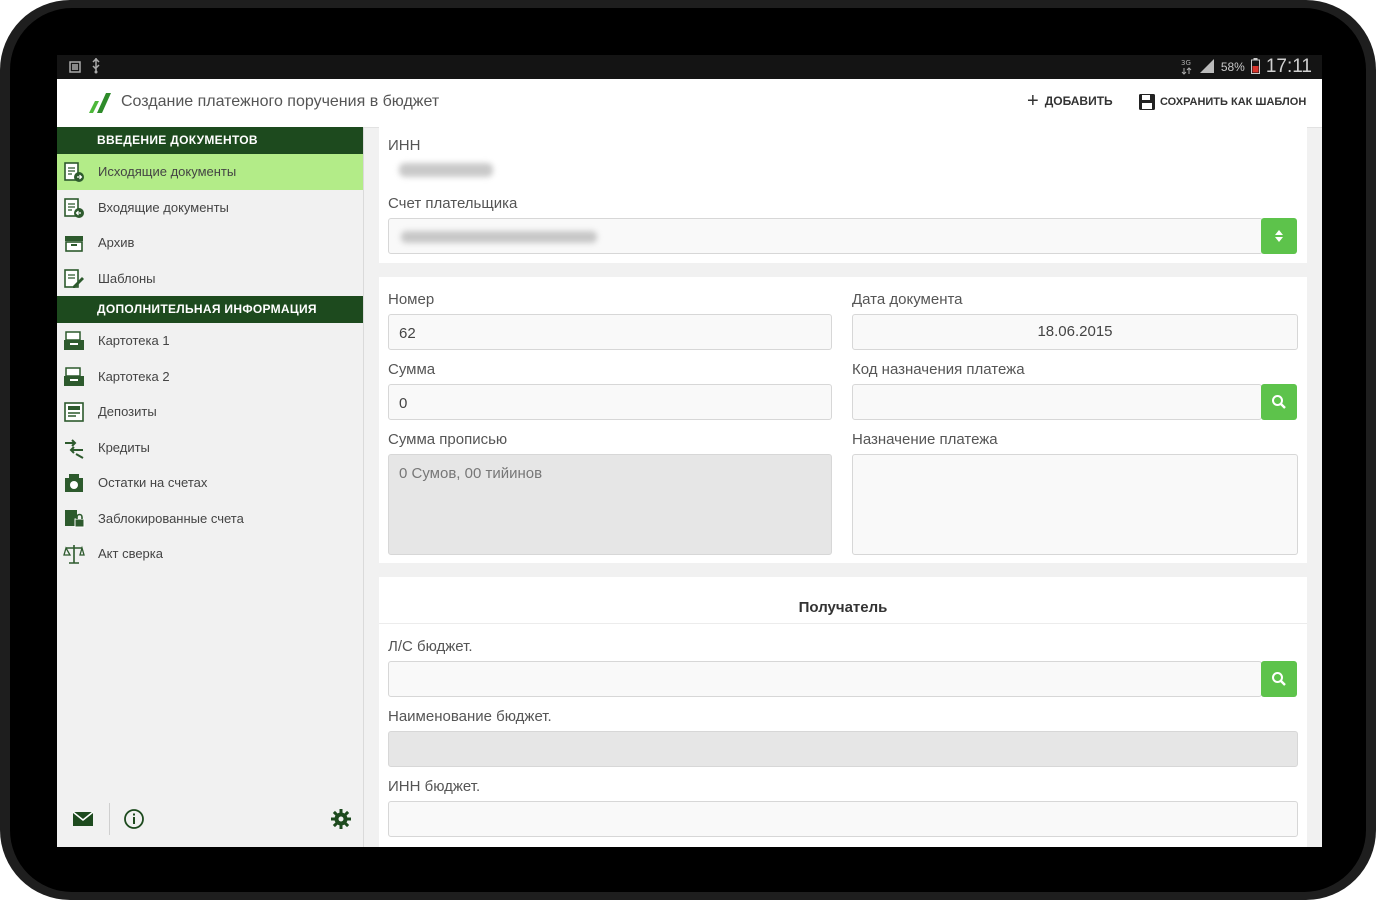 The height and width of the screenshot is (900, 1376). I want to click on section-header-additional-info: ДОПОЛНИТЕЛЬНАЯ ИНФОРМАЦИЯ, so click(210, 309).